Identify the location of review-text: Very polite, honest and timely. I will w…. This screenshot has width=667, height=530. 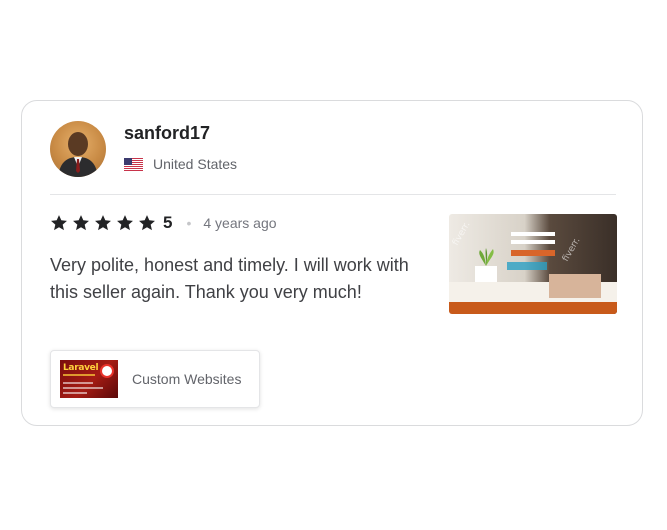
(229, 278).